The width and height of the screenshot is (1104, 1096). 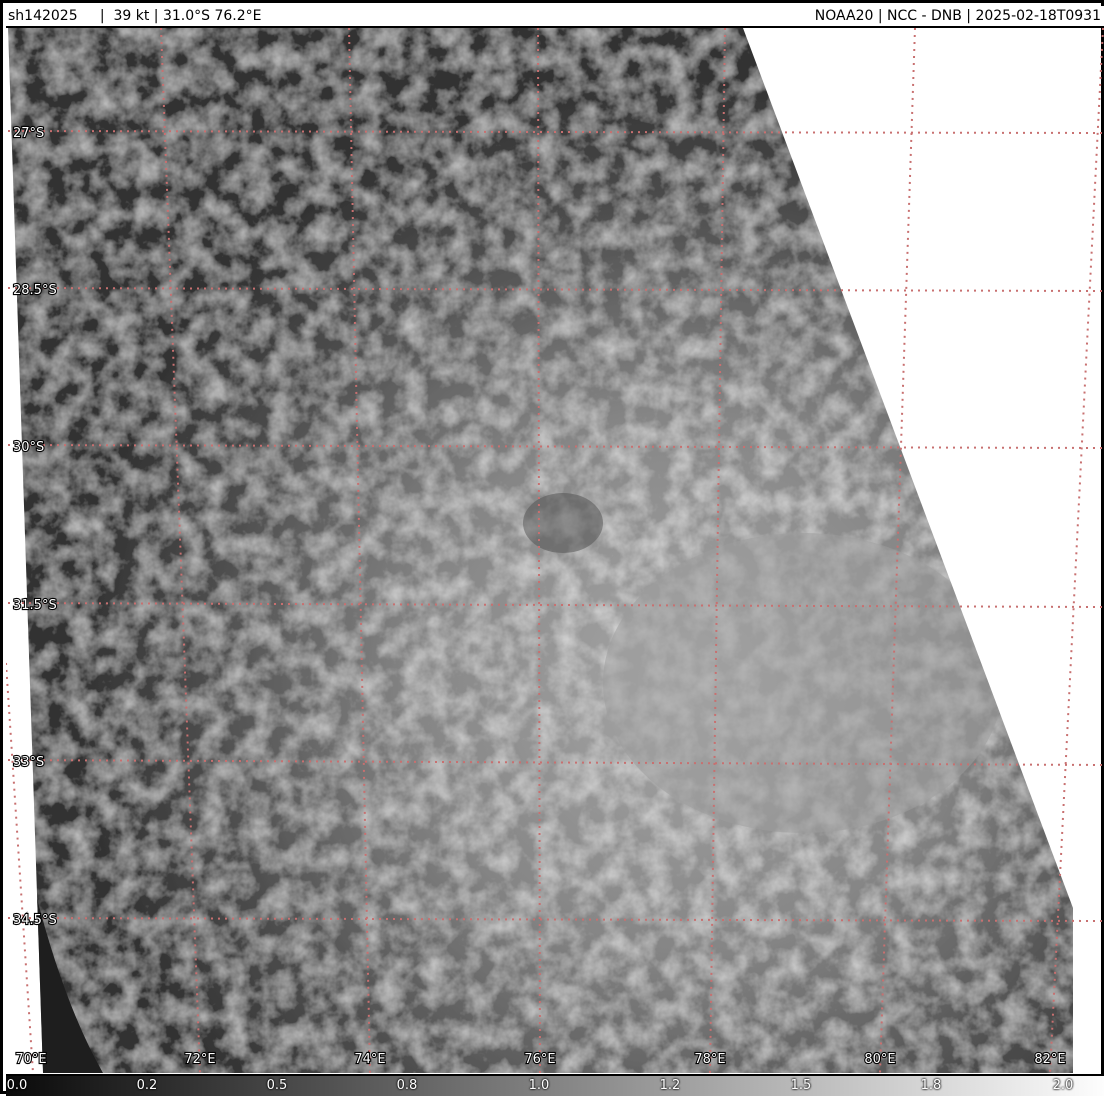 I want to click on colorbar-tick: 1.5, so click(x=801, y=1085).